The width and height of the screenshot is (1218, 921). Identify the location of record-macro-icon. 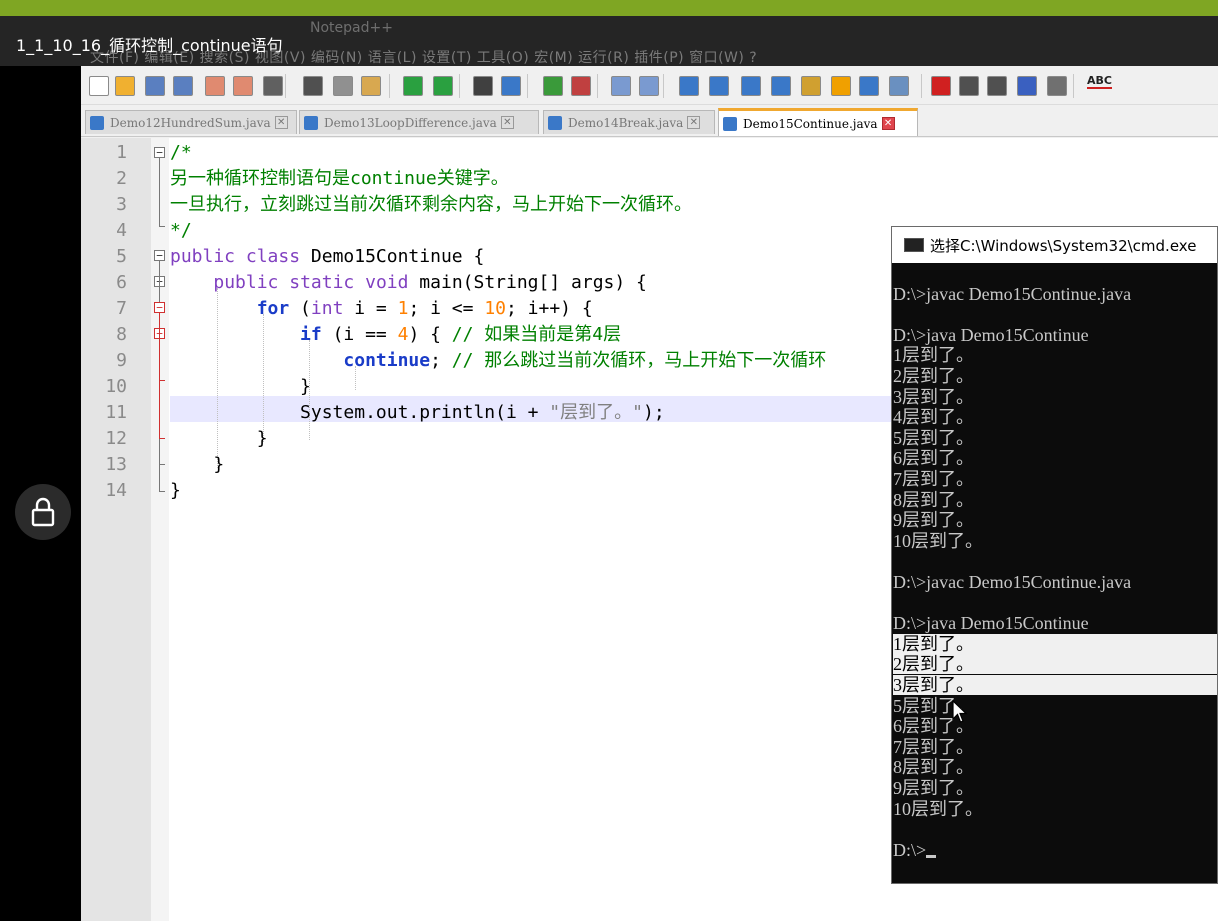
(941, 86).